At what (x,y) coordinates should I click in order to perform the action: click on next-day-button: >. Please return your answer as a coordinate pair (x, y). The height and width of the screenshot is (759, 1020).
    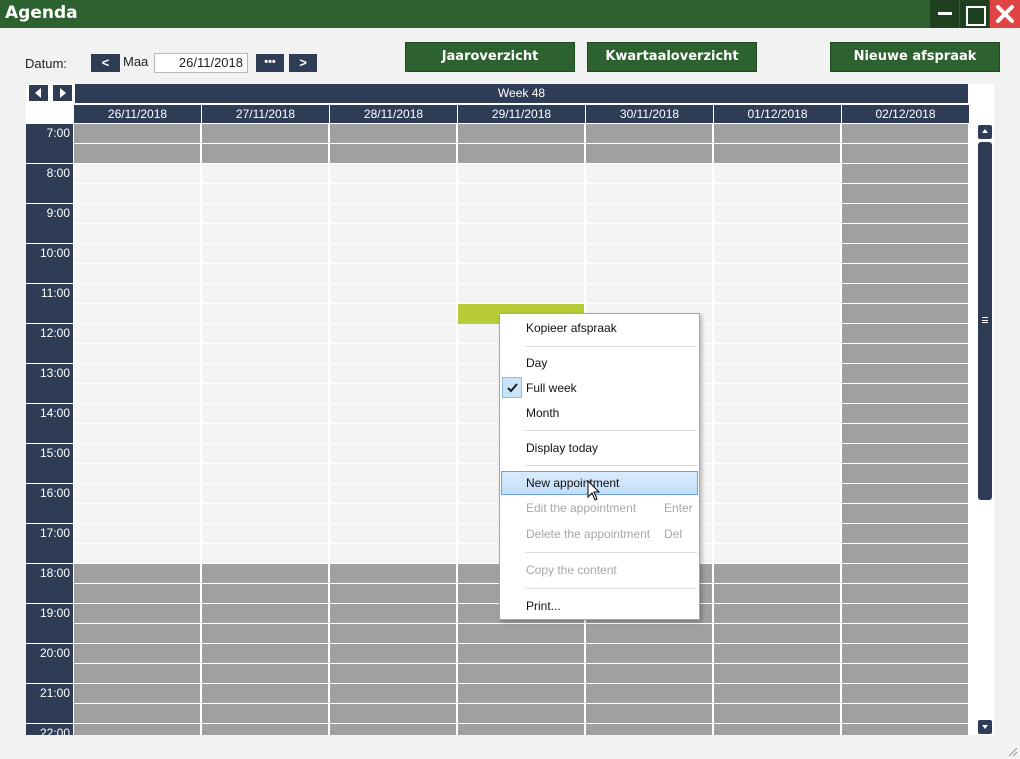
    Looking at the image, I should click on (303, 63).